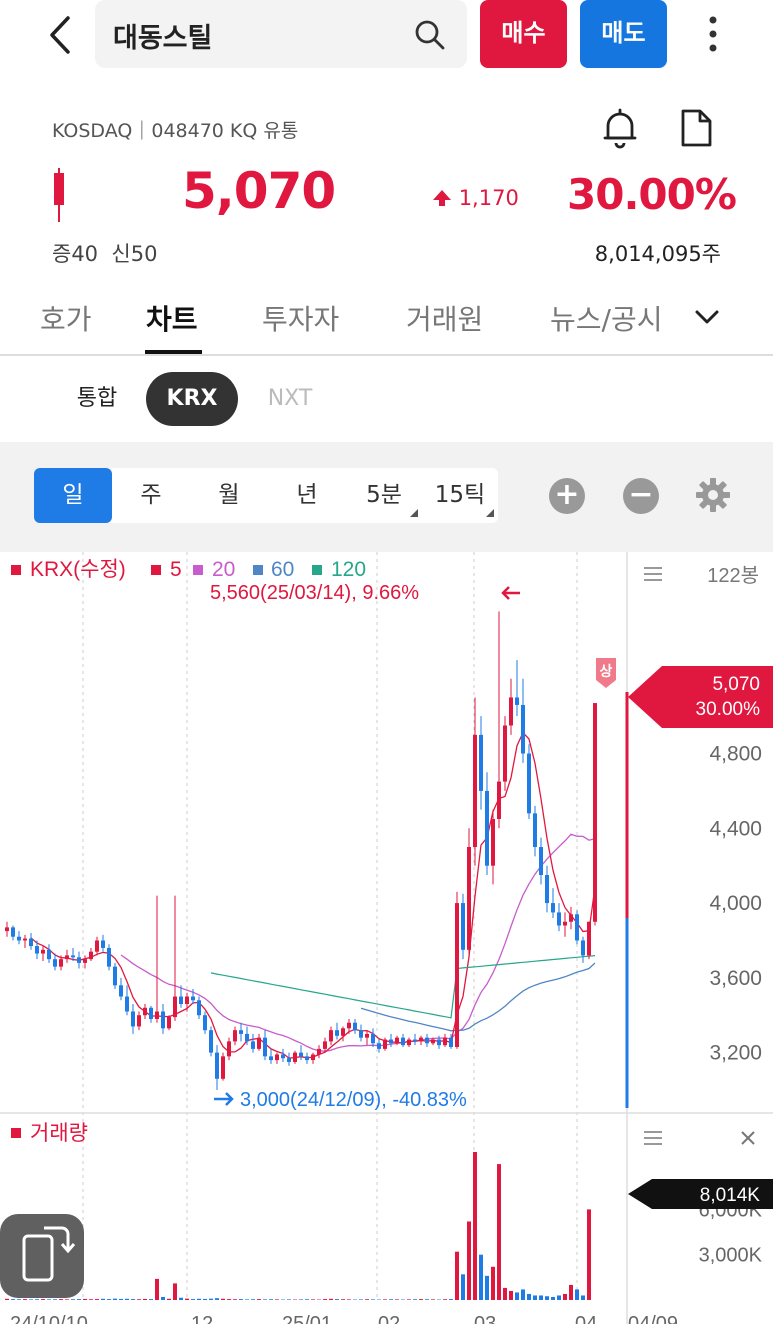 Image resolution: width=773 pixels, height=1324 pixels. Describe the element at coordinates (62, 35) in the screenshot. I see `back-icon` at that location.